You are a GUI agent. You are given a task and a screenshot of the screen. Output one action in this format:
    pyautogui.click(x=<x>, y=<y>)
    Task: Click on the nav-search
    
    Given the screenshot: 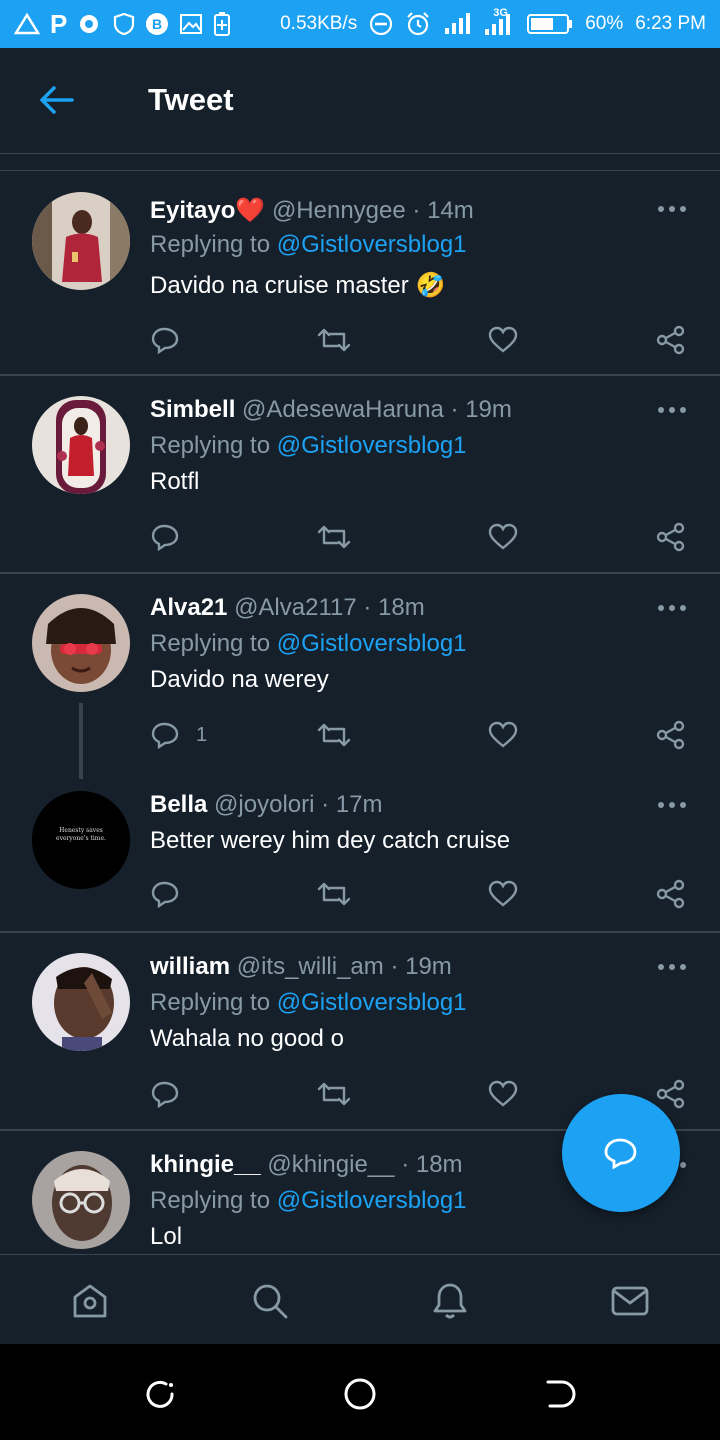 What is the action you would take?
    pyautogui.click(x=270, y=1301)
    